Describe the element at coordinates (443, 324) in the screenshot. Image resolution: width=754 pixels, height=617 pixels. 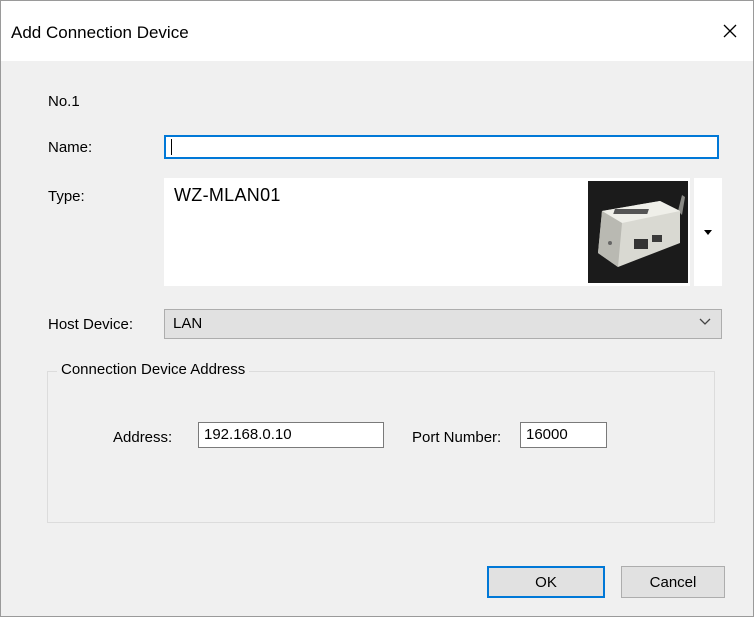
I see `host-device-select: LAN` at that location.